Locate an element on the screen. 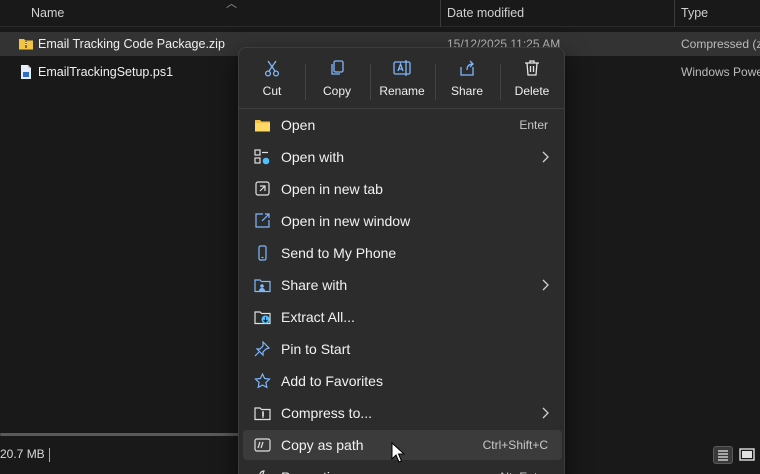 The image size is (760, 474). selection-size: 20.7 MB is located at coordinates (22, 454).